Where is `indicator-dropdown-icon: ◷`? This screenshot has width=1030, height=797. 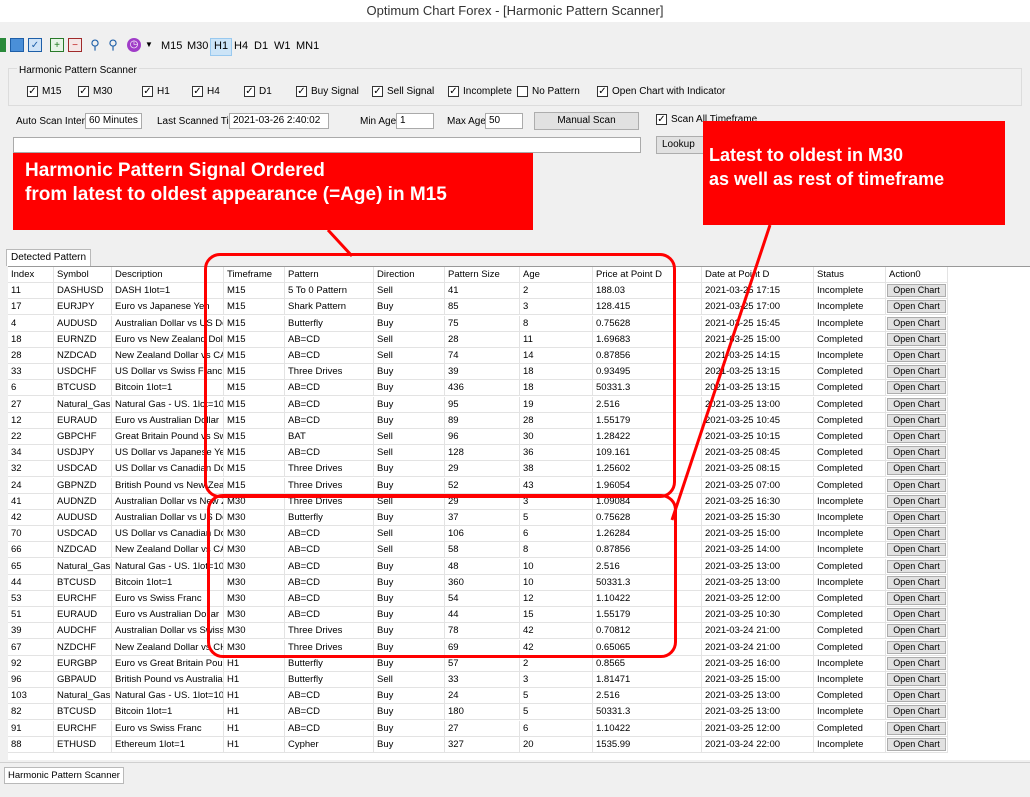 indicator-dropdown-icon: ◷ is located at coordinates (134, 45).